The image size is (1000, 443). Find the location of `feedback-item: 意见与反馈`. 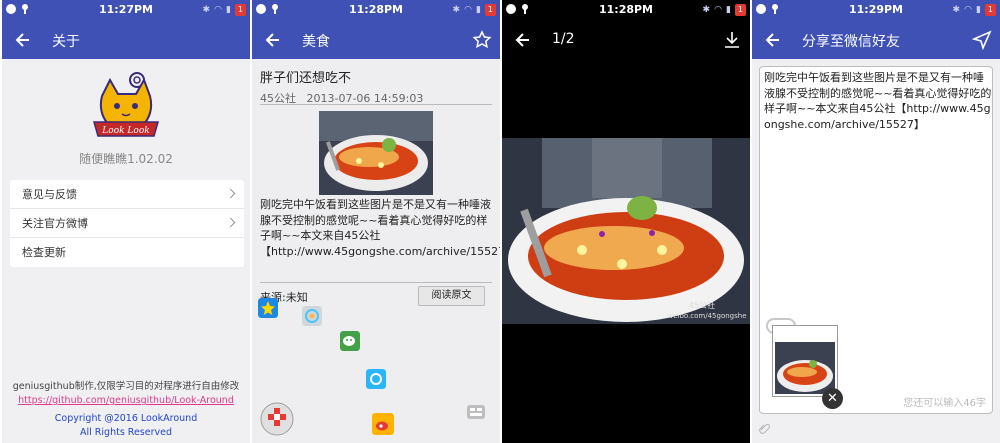

feedback-item: 意见与反馈 is located at coordinates (127, 194).